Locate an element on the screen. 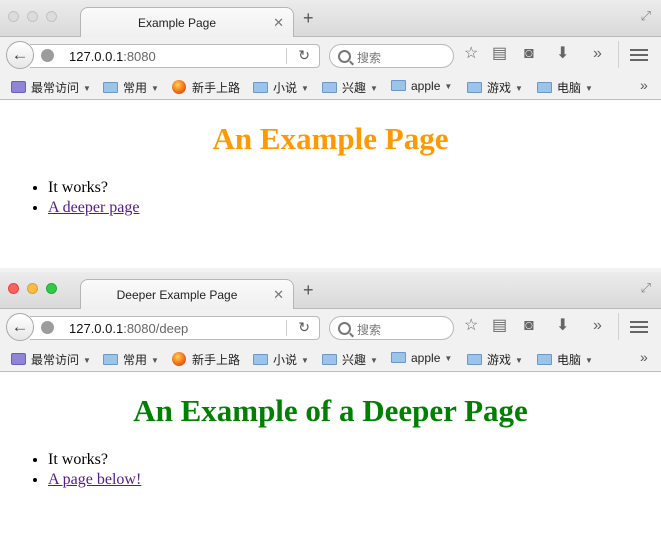 This screenshot has width=661, height=558. url-bar: 127.0.0.1:8080 ↻ is located at coordinates (175, 56).